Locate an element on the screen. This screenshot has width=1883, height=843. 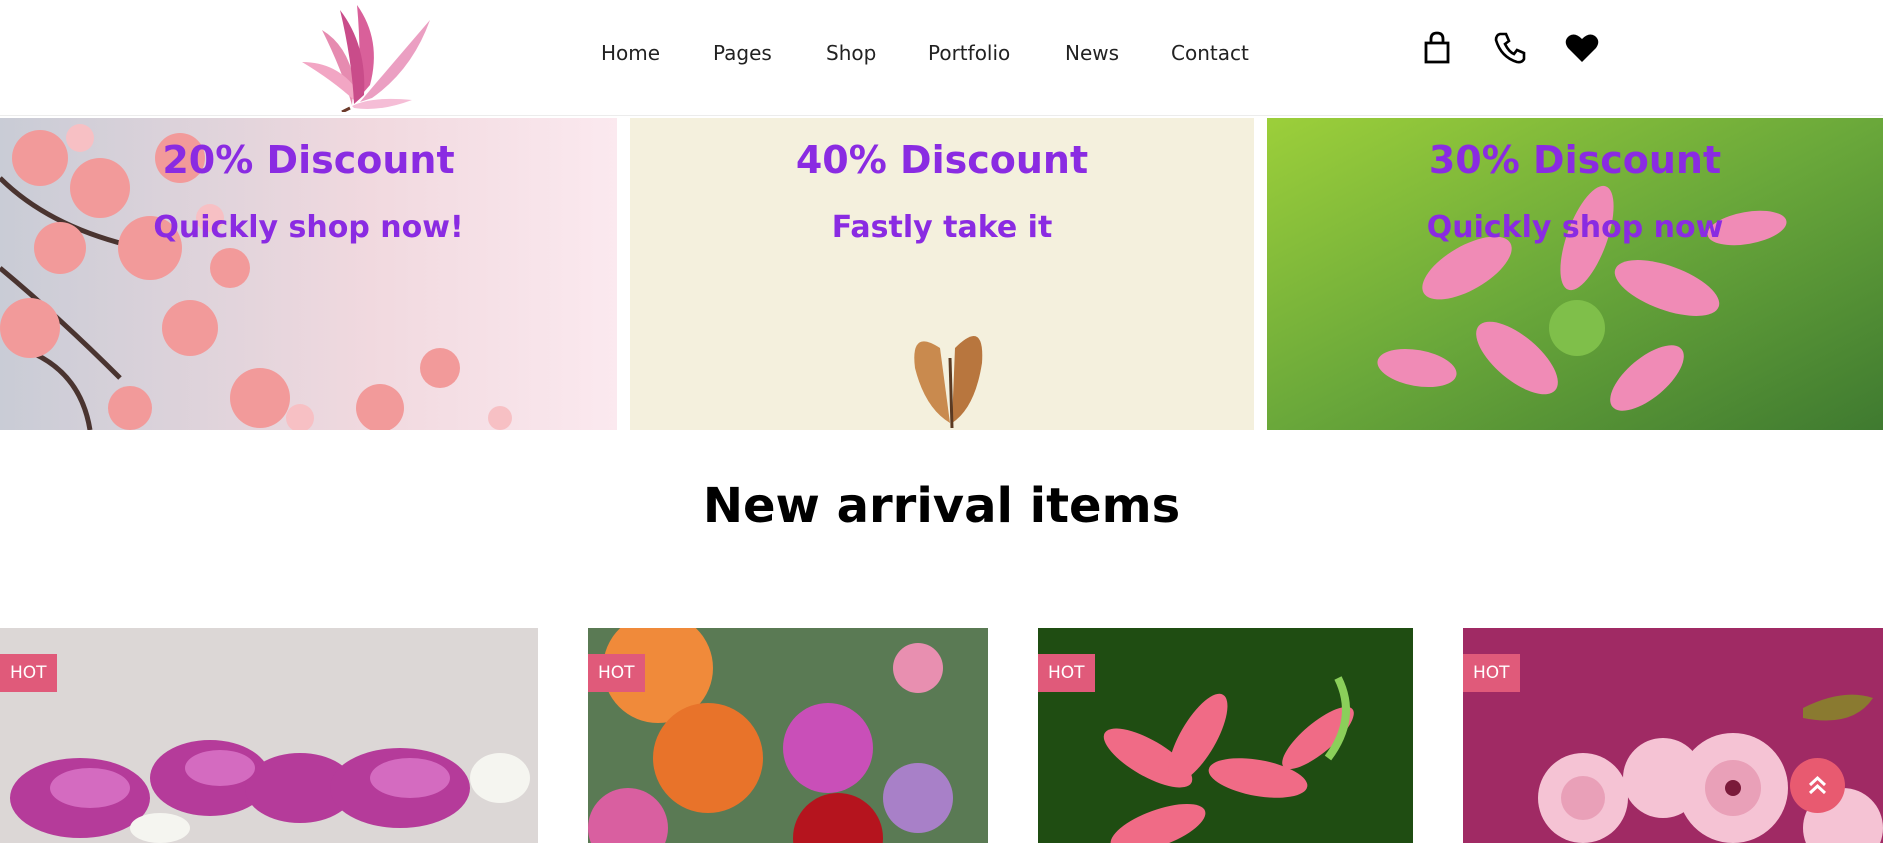
peony-image is located at coordinates (269, 735).